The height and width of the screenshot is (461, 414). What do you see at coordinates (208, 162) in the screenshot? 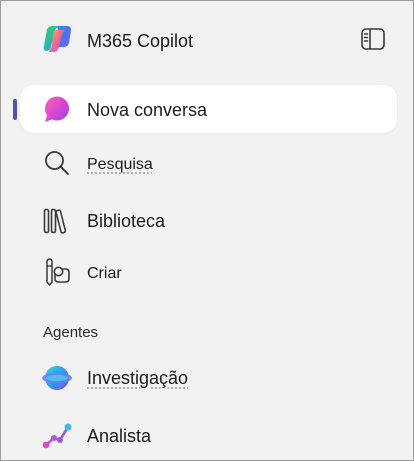
I see `nav-item-search: Pesquisa` at bounding box center [208, 162].